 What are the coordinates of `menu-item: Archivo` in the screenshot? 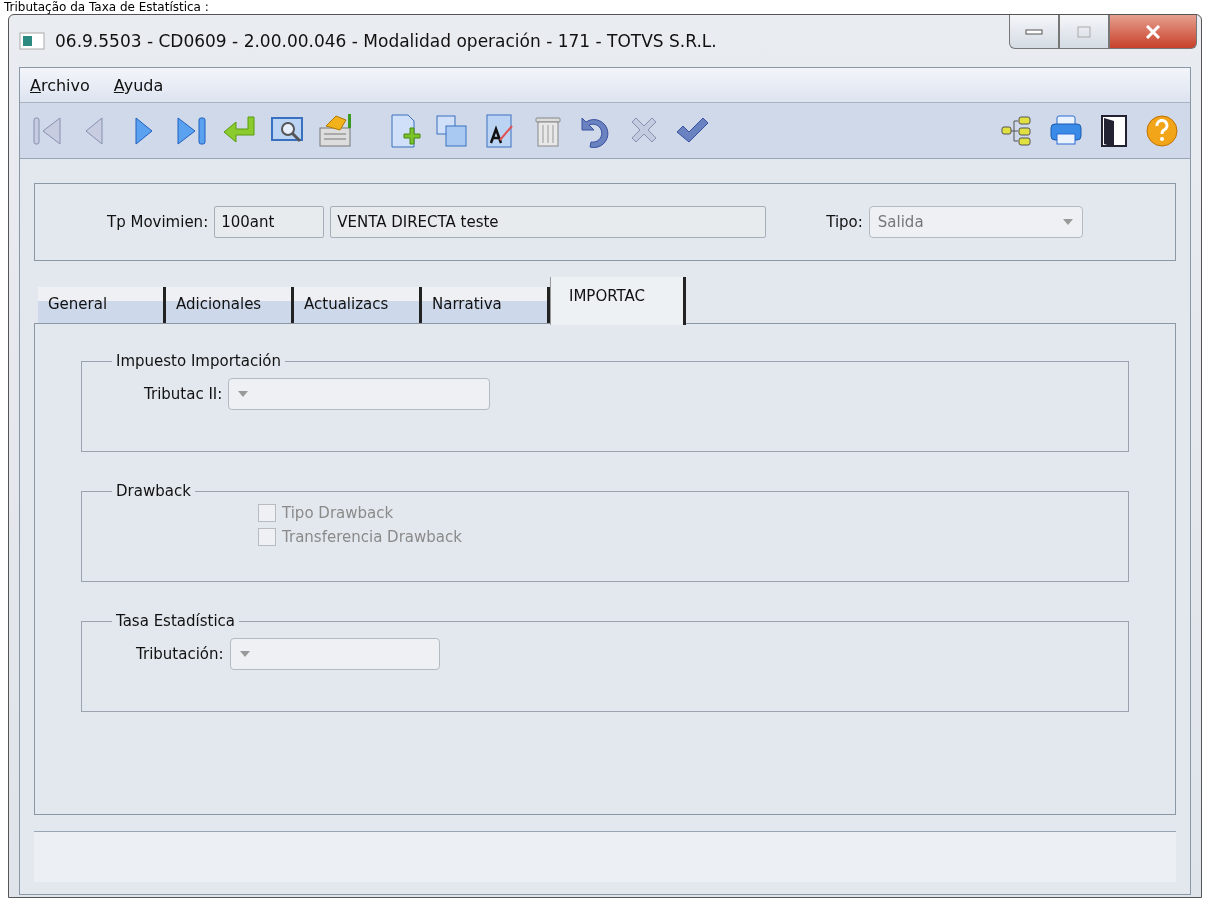 It's located at (60, 85).